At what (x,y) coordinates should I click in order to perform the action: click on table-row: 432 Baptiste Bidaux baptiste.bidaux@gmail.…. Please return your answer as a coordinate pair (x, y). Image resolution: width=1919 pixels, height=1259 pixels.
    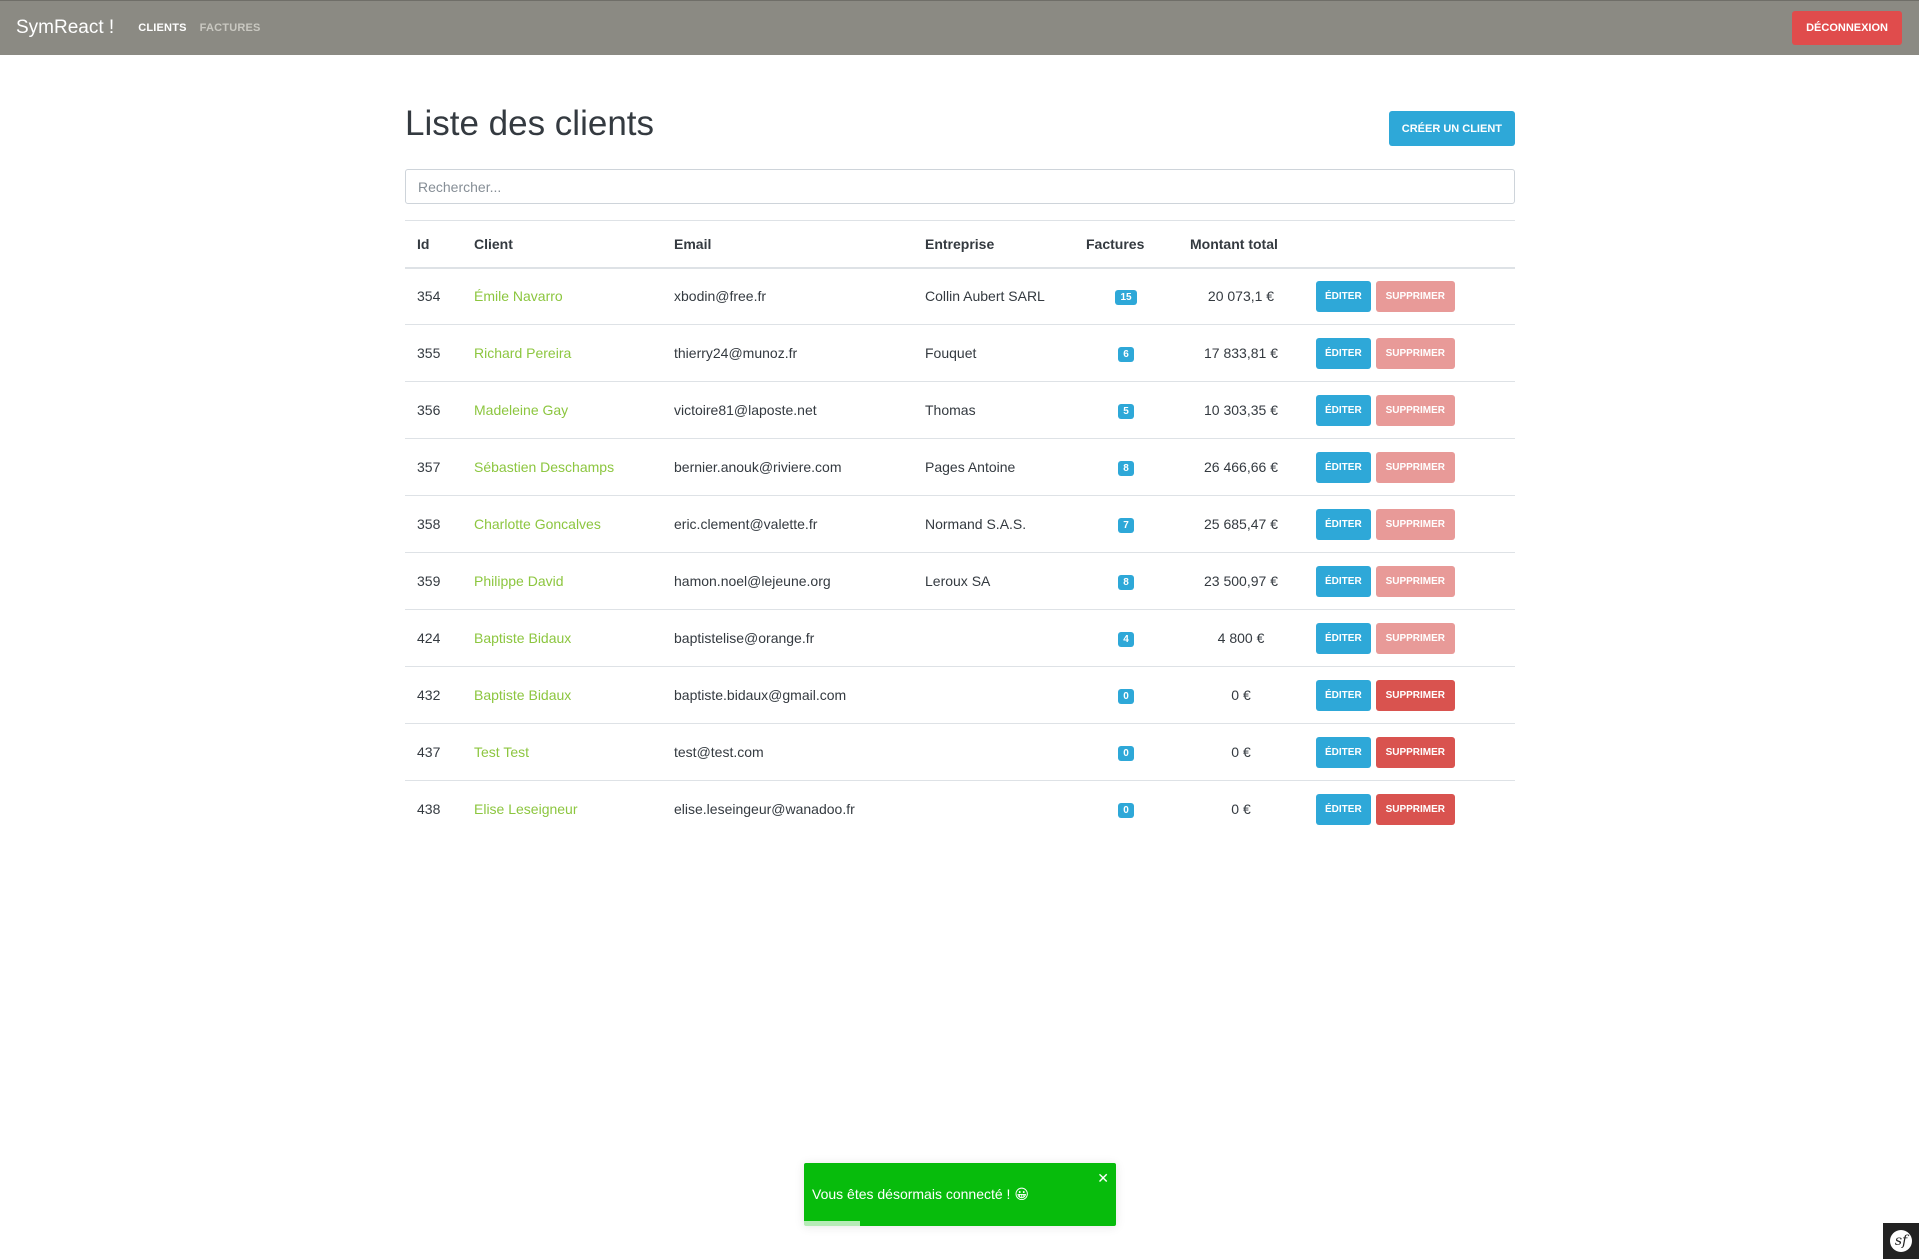
    Looking at the image, I should click on (960, 695).